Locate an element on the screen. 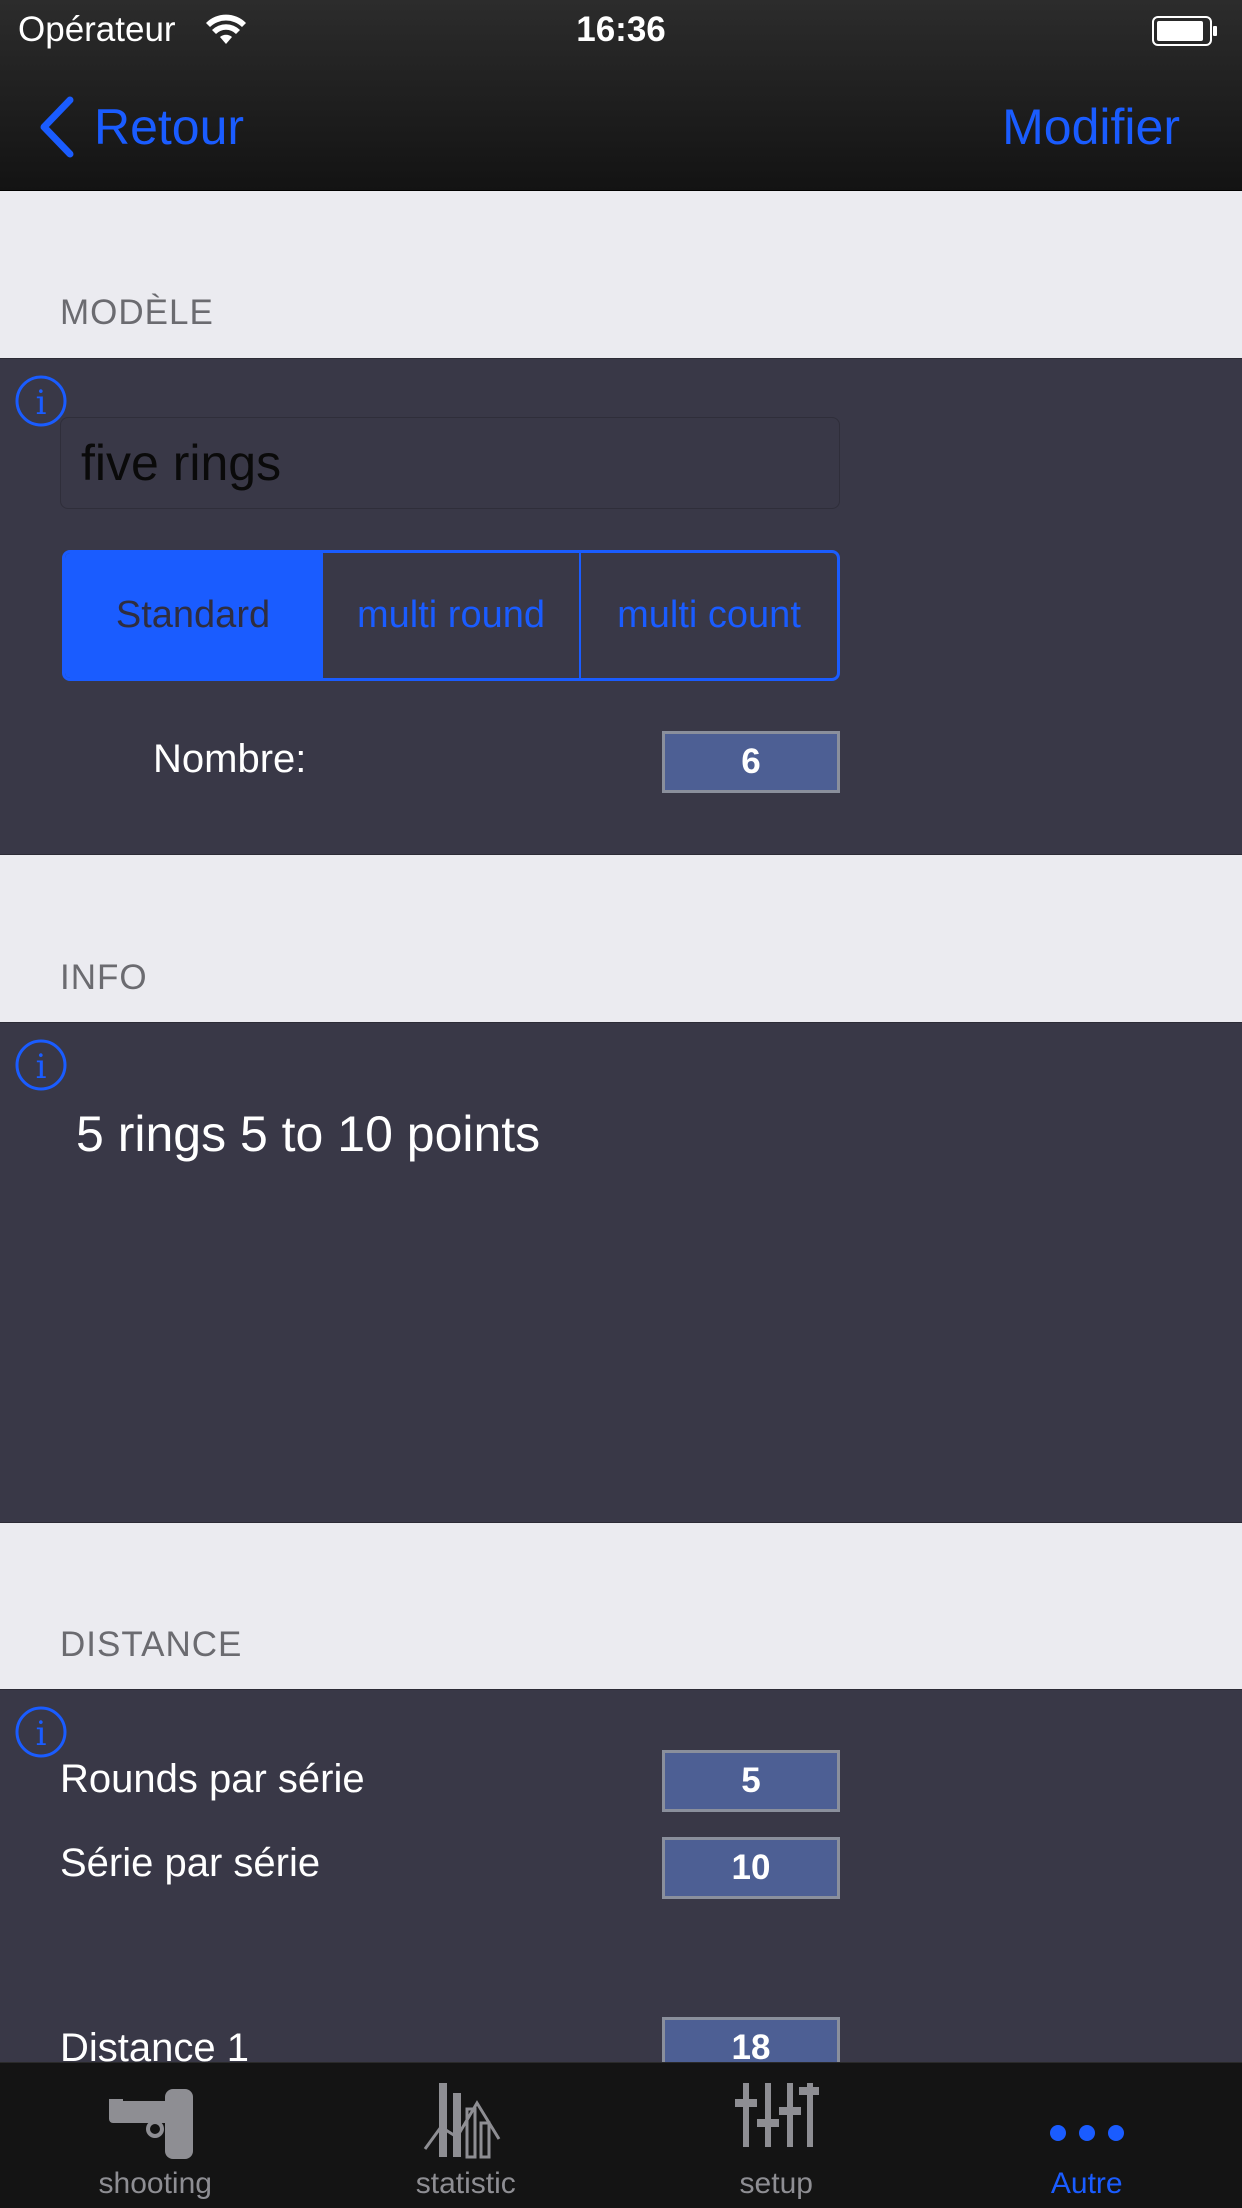 The height and width of the screenshot is (2208, 1242). model-name-field: five rings is located at coordinates (450, 463).